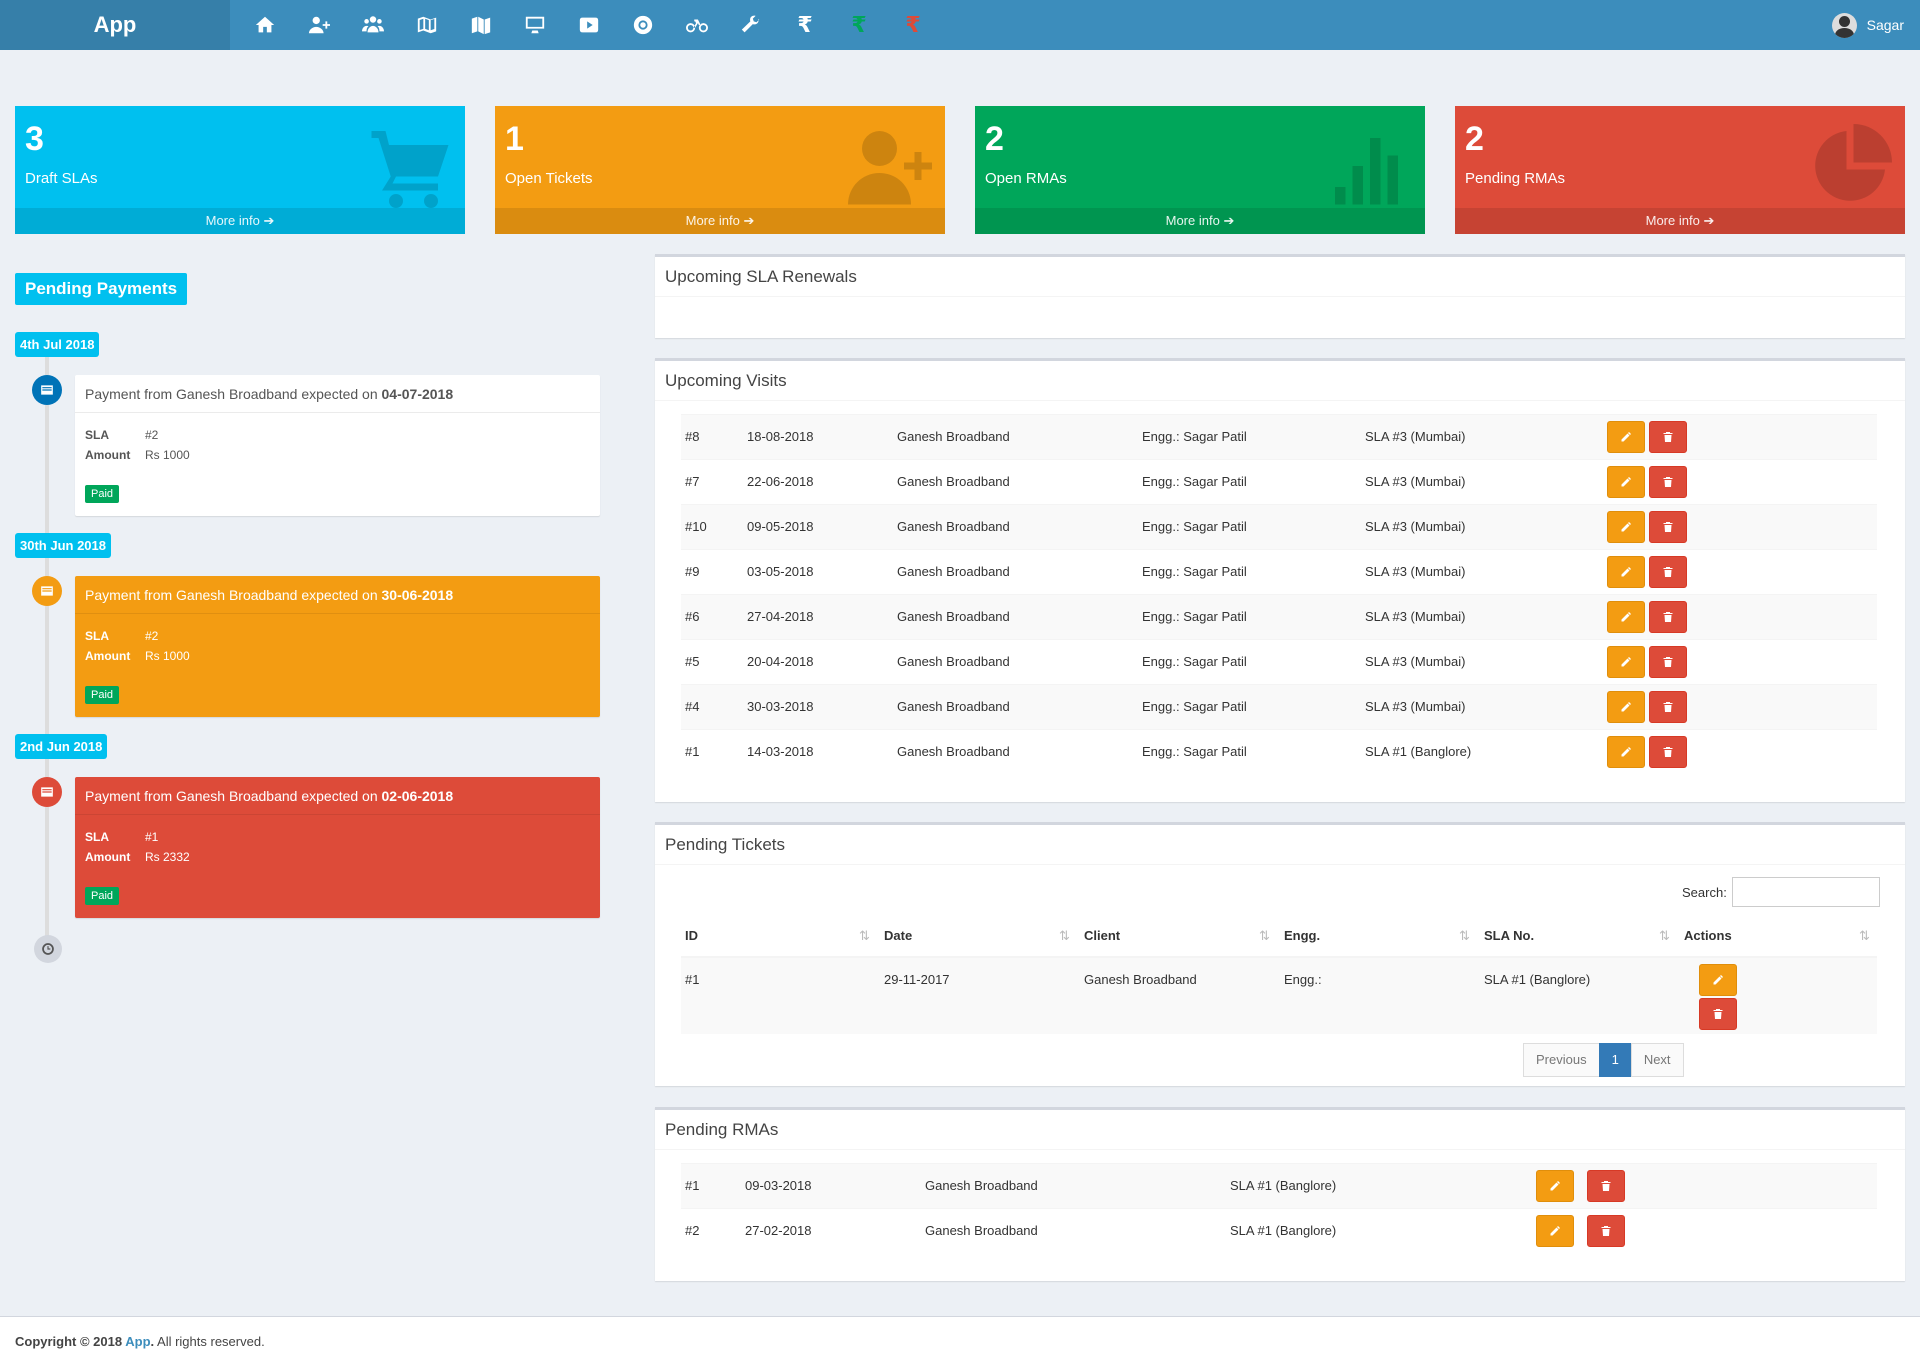 This screenshot has height=1367, width=1920. What do you see at coordinates (167, 455) in the screenshot?
I see `amount-value: Rs 1000` at bounding box center [167, 455].